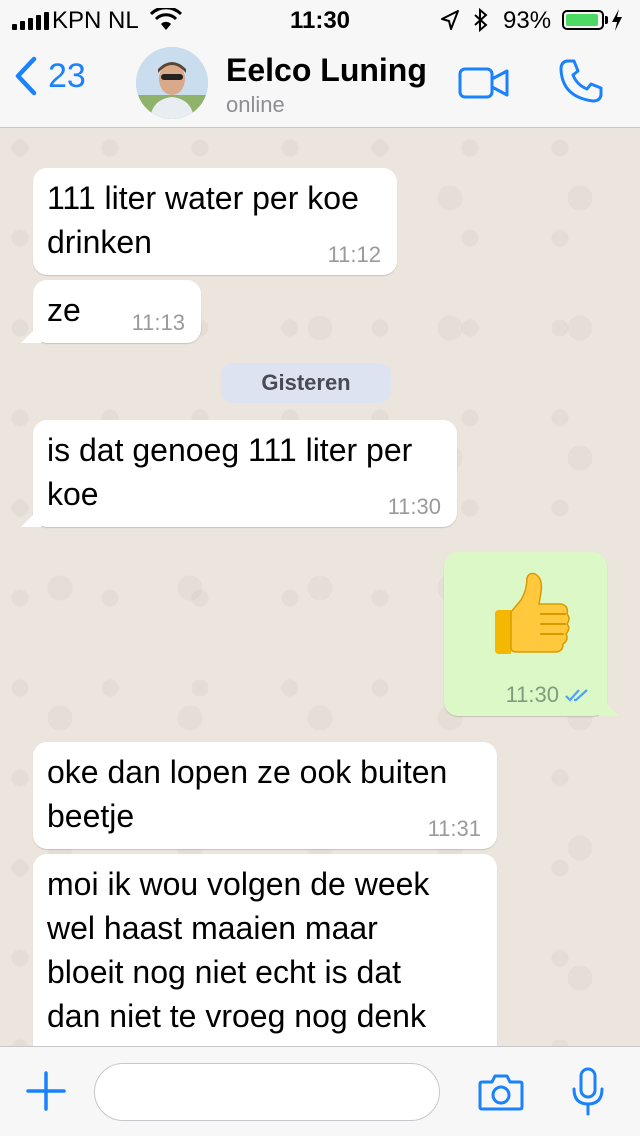  I want to click on double-check-icon, so click(578, 696).